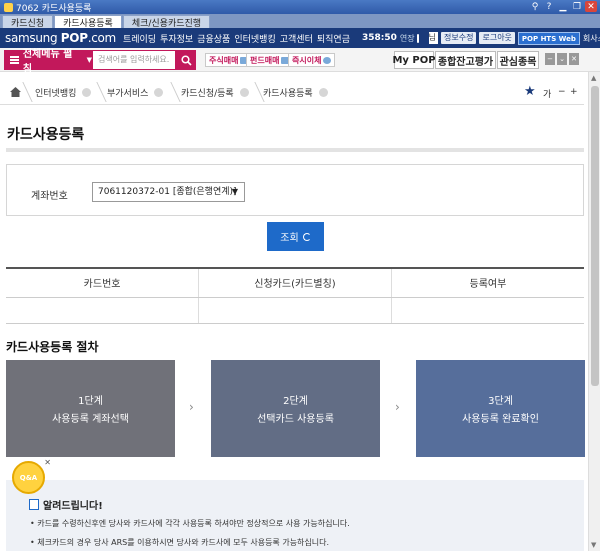 Image resolution: width=600 pixels, height=551 pixels. Describe the element at coordinates (207, 92) in the screenshot. I see `breadcrumb-card-apply: 카드신청/등록` at that location.